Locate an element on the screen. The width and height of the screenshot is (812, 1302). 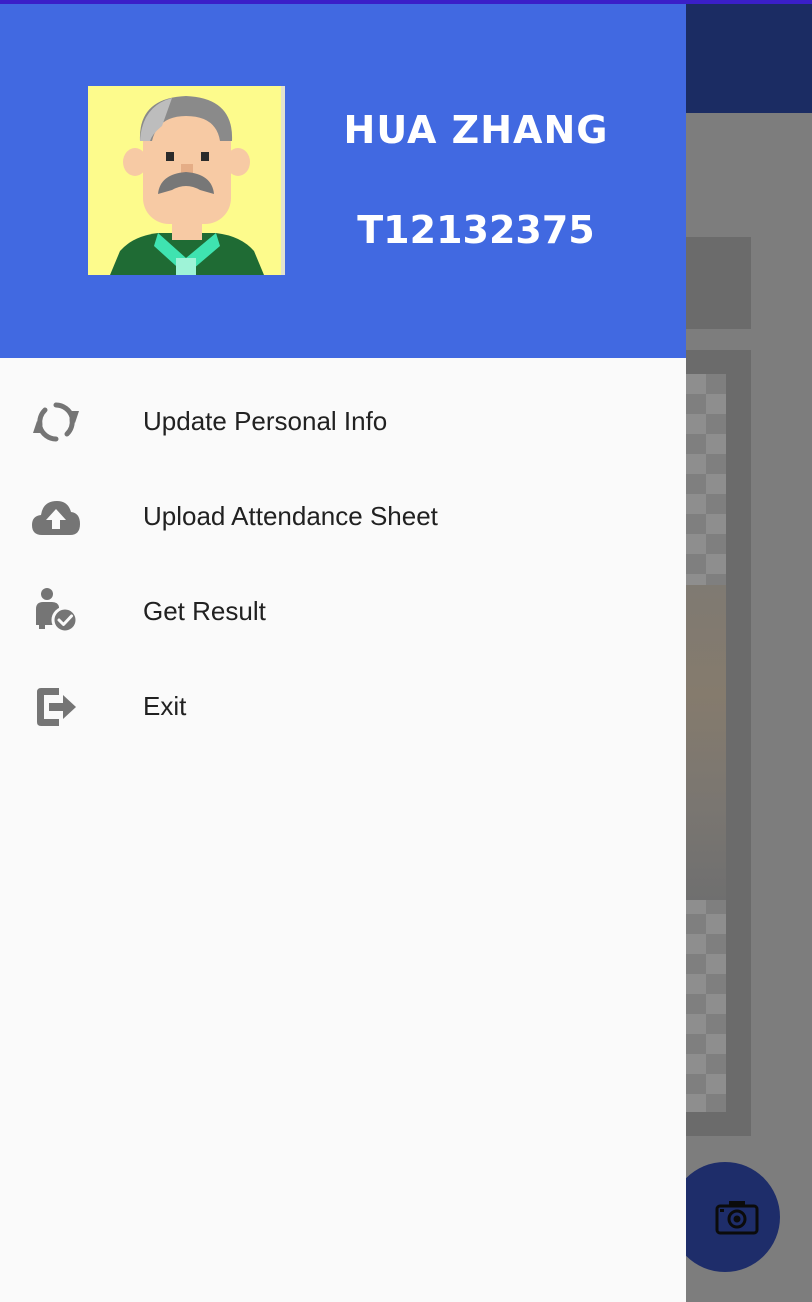
attendance-sheet-photo is located at coordinates (706, 742).